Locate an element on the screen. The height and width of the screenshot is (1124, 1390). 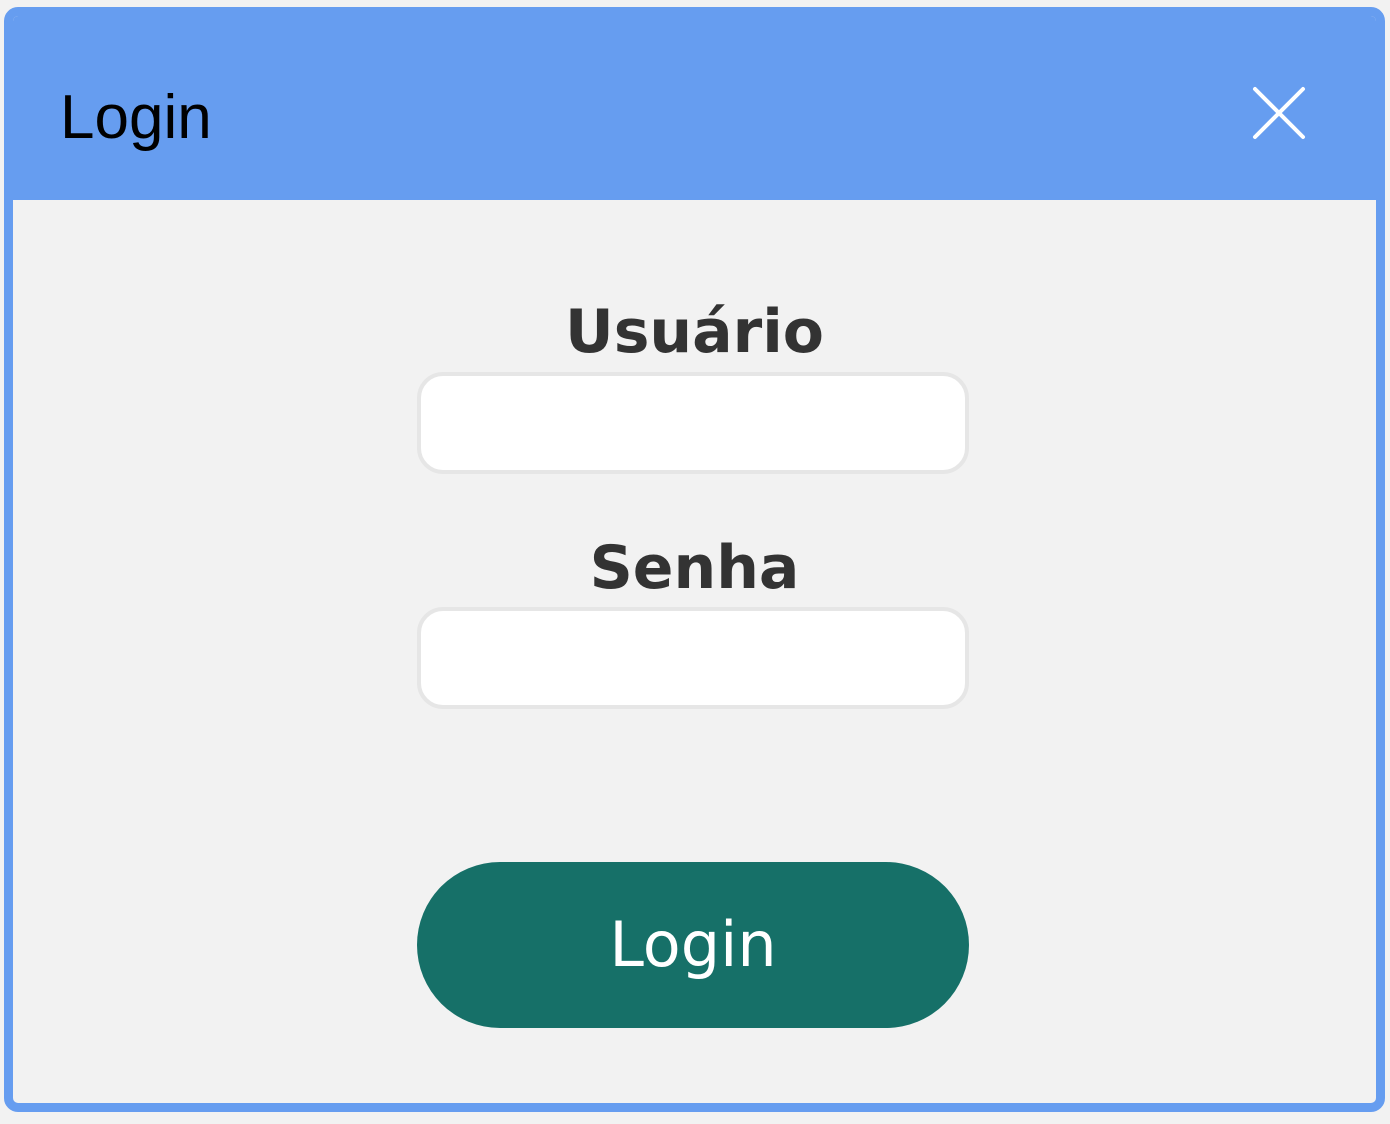
password-input is located at coordinates (693, 658).